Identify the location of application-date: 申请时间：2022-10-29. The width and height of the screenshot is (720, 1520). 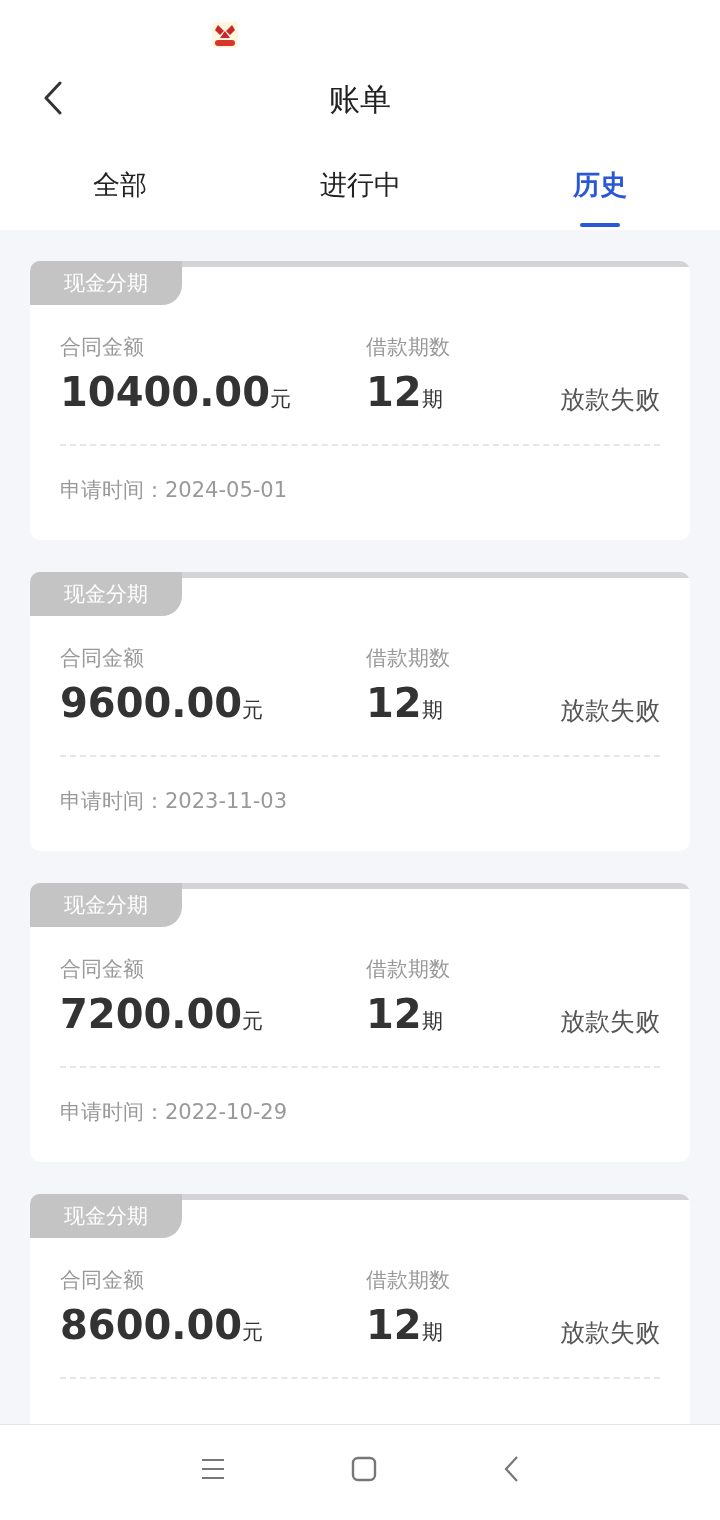
(174, 1112).